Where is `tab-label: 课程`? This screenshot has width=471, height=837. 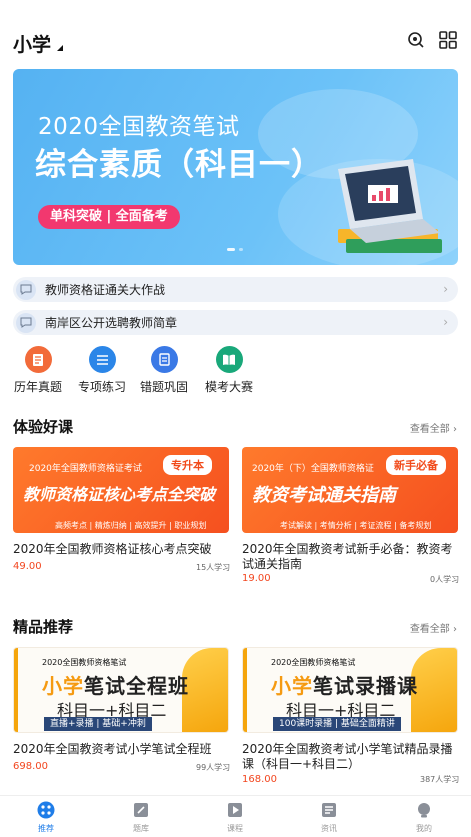 tab-label: 课程 is located at coordinates (235, 828).